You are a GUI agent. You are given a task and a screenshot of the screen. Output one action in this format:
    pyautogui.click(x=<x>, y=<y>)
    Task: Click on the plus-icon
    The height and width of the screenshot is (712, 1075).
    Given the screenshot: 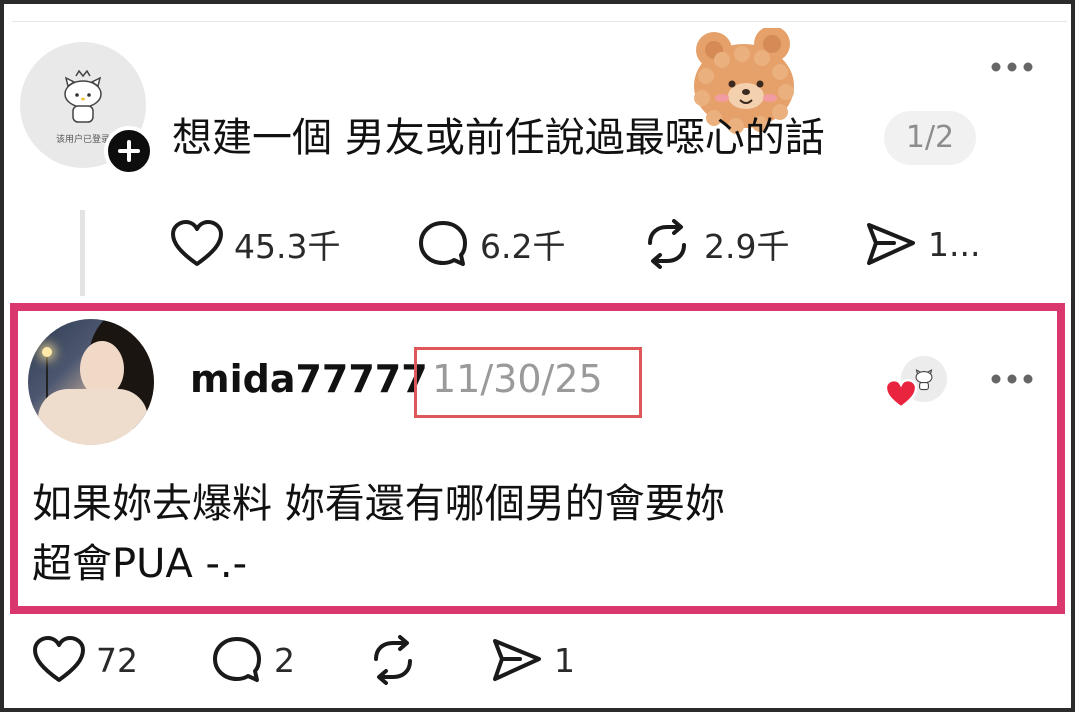 What is the action you would take?
    pyautogui.click(x=129, y=151)
    